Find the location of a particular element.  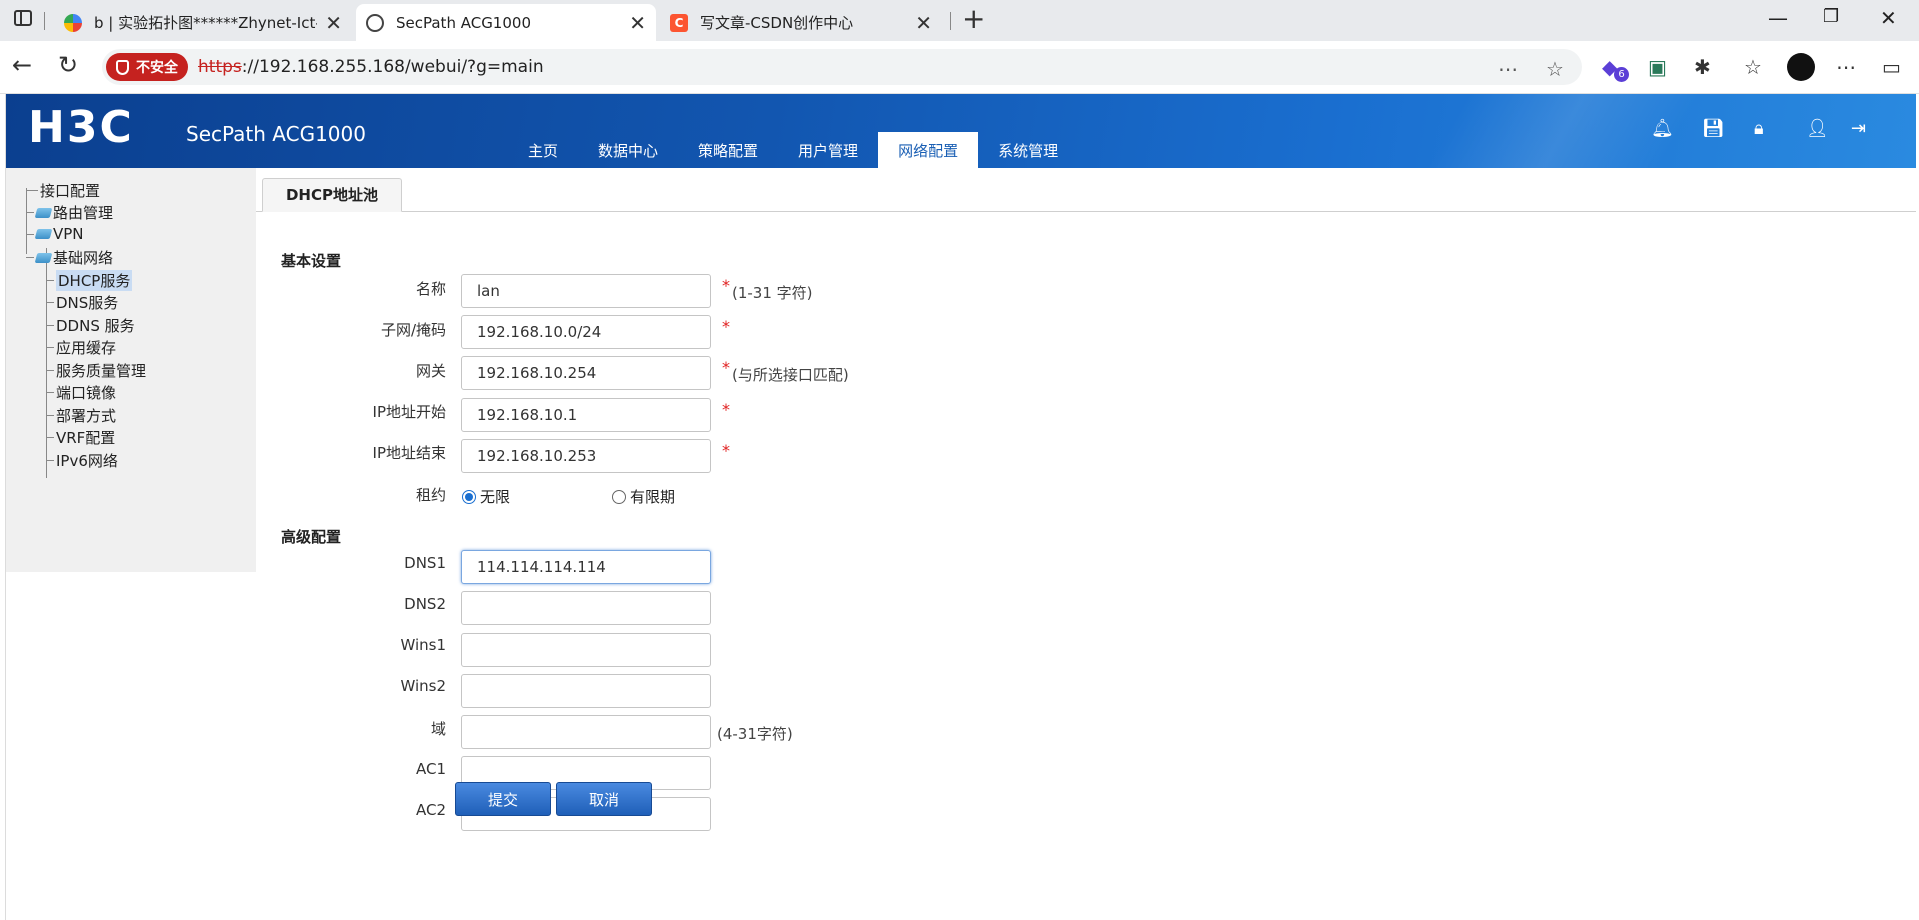

favorite-icon: ☆ is located at coordinates (1555, 69).